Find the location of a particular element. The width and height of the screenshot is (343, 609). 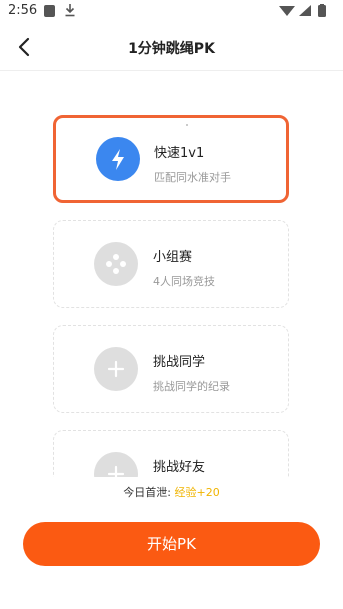

mode-card-challenge-classmate: 挑战同学 挑战同学的纪录 is located at coordinates (171, 369).